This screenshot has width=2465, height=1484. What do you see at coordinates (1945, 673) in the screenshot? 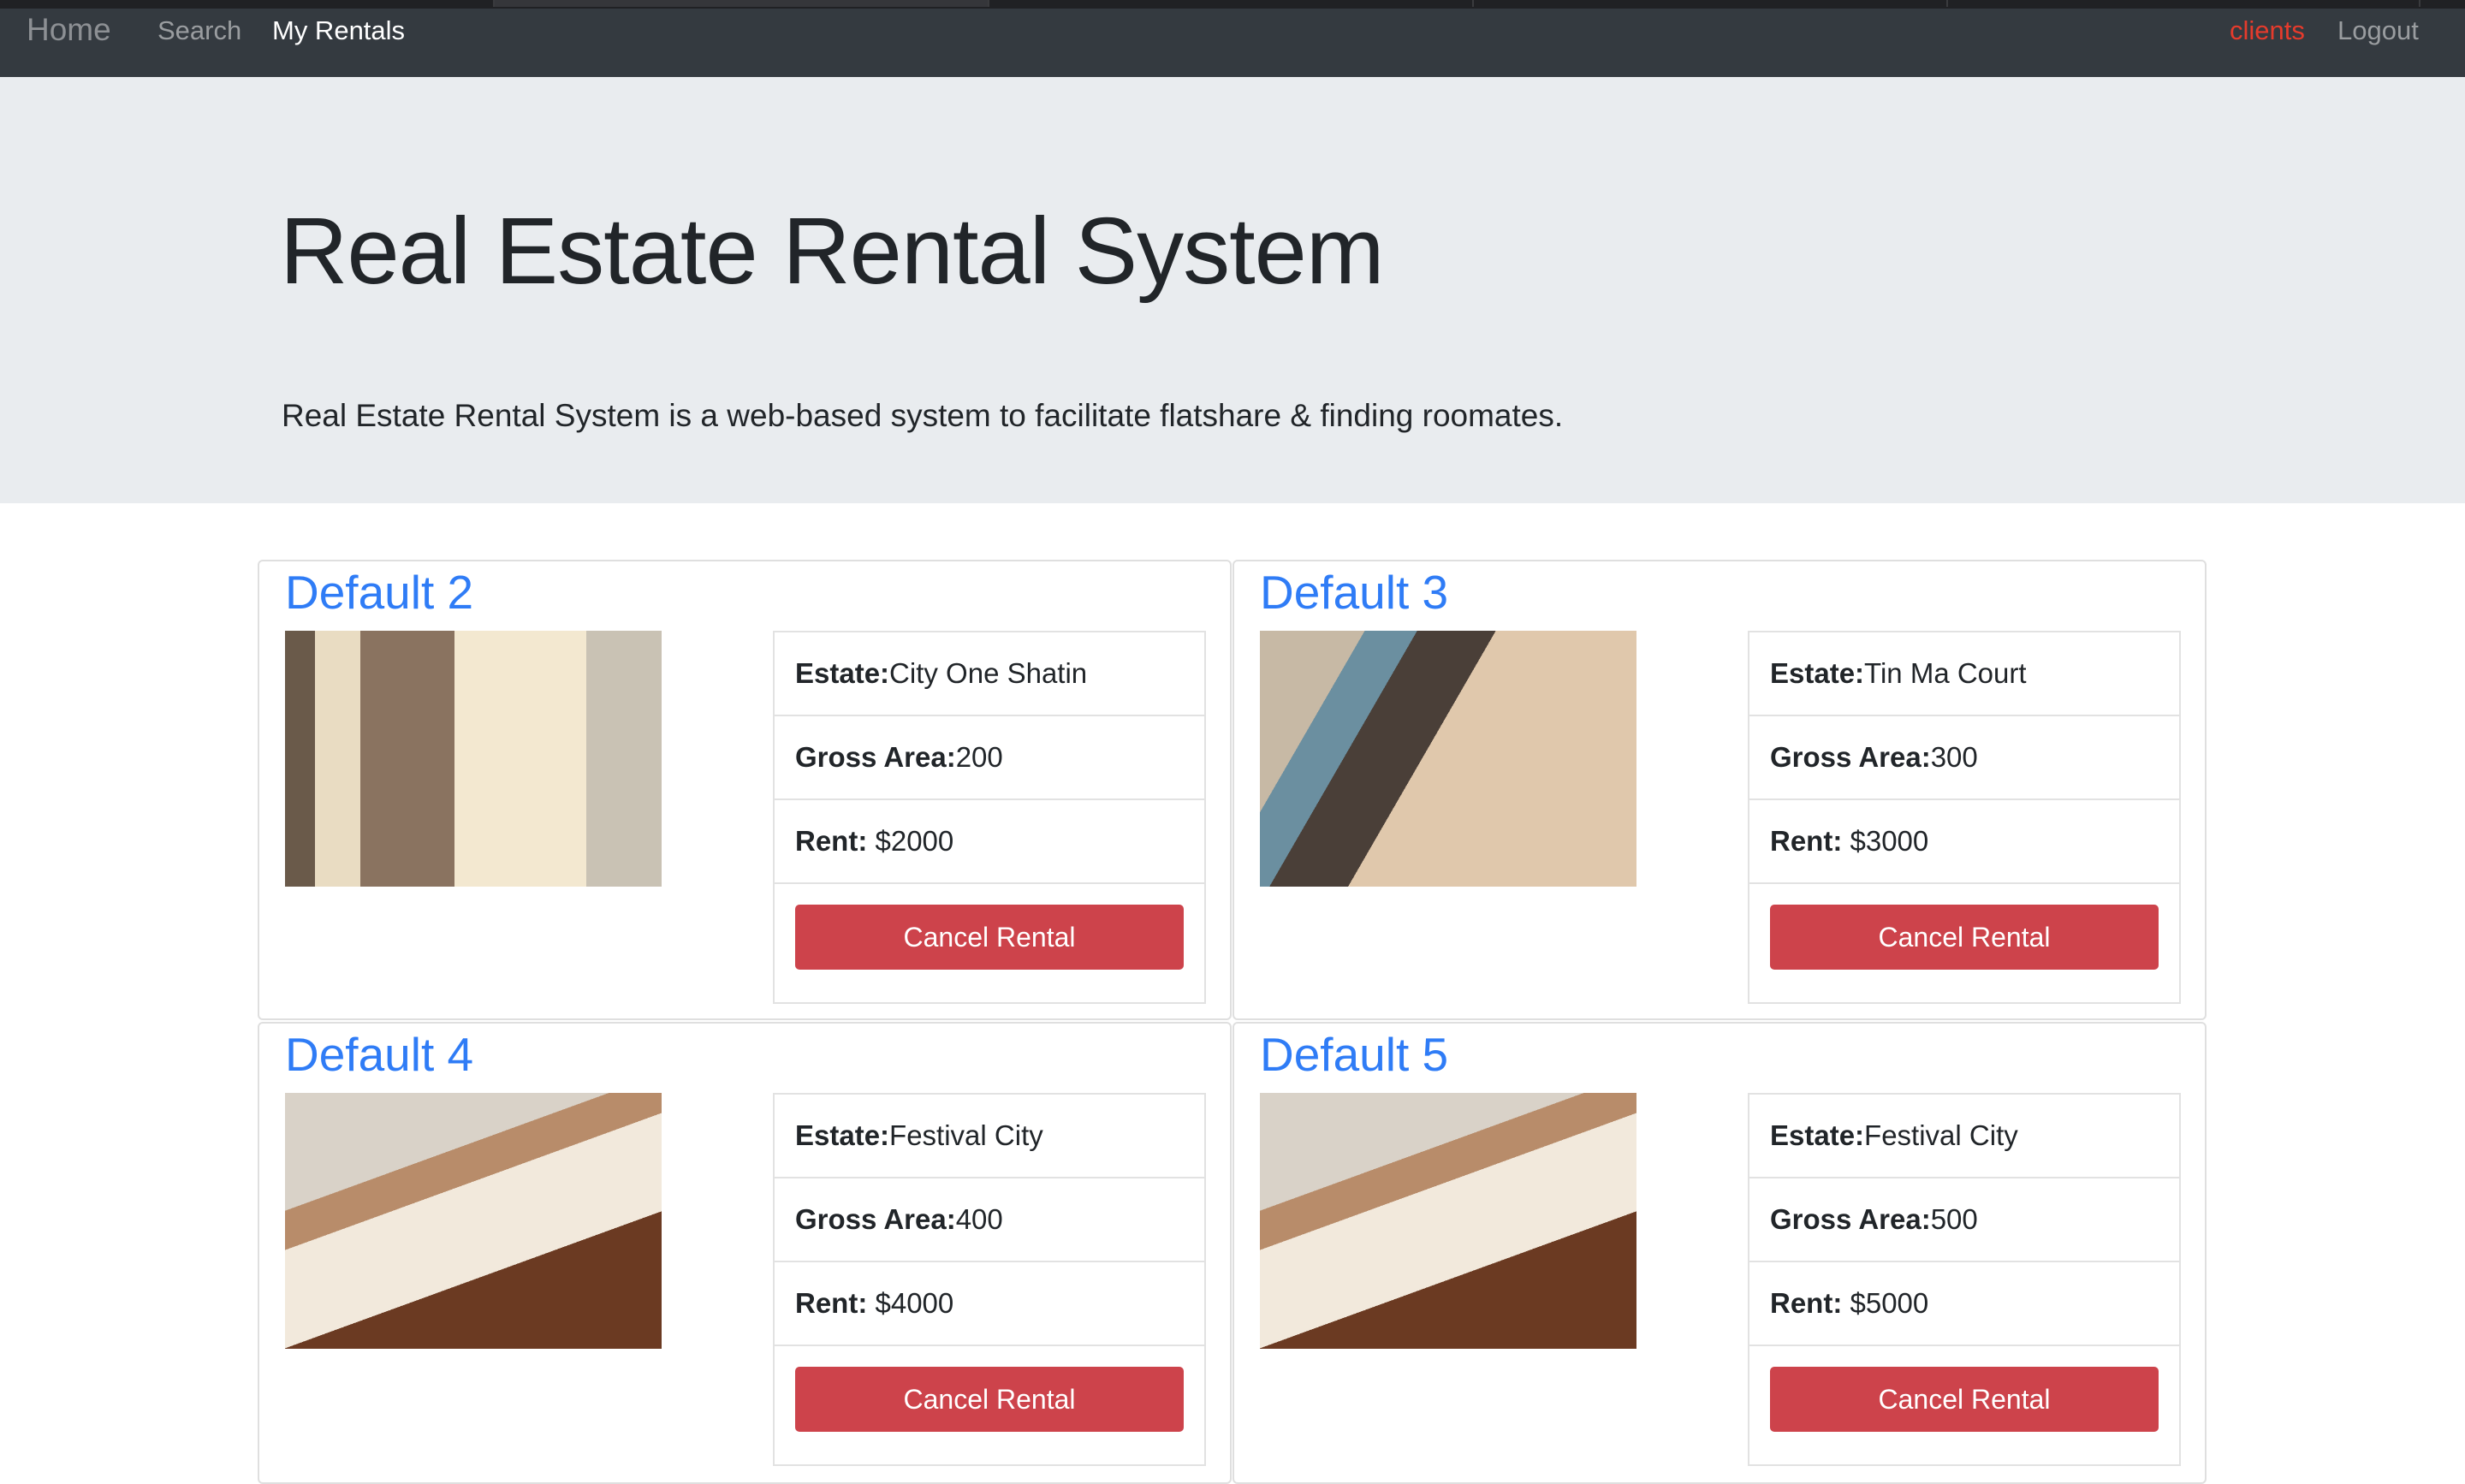
I see `estate-value: Tin Ma Court` at bounding box center [1945, 673].